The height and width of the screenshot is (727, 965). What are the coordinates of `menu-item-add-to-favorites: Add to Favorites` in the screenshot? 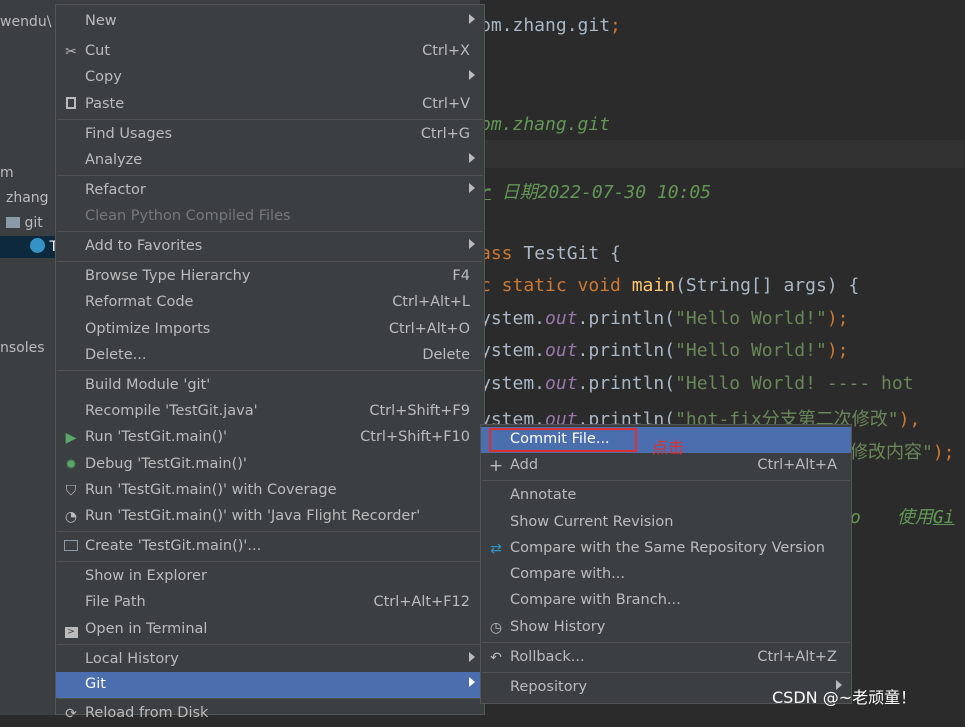 It's located at (270, 247).